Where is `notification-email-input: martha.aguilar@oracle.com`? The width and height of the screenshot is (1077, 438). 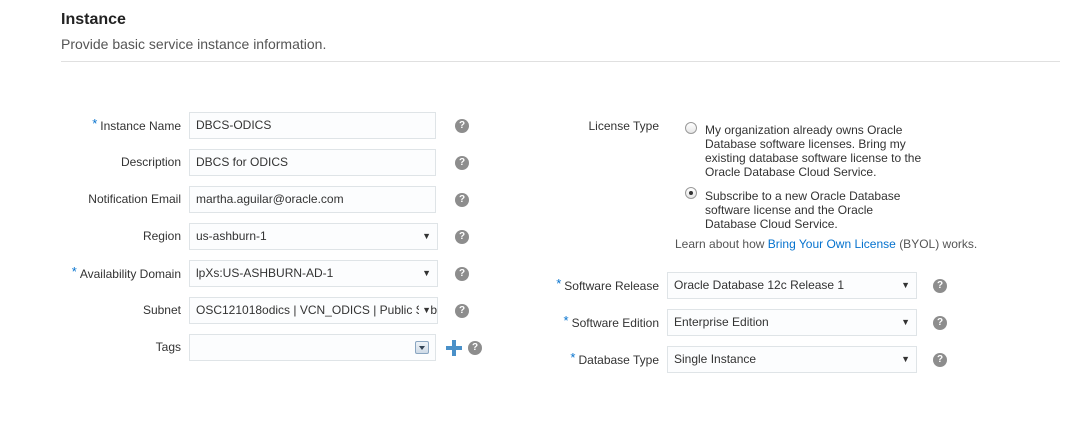 notification-email-input: martha.aguilar@oracle.com is located at coordinates (312, 199).